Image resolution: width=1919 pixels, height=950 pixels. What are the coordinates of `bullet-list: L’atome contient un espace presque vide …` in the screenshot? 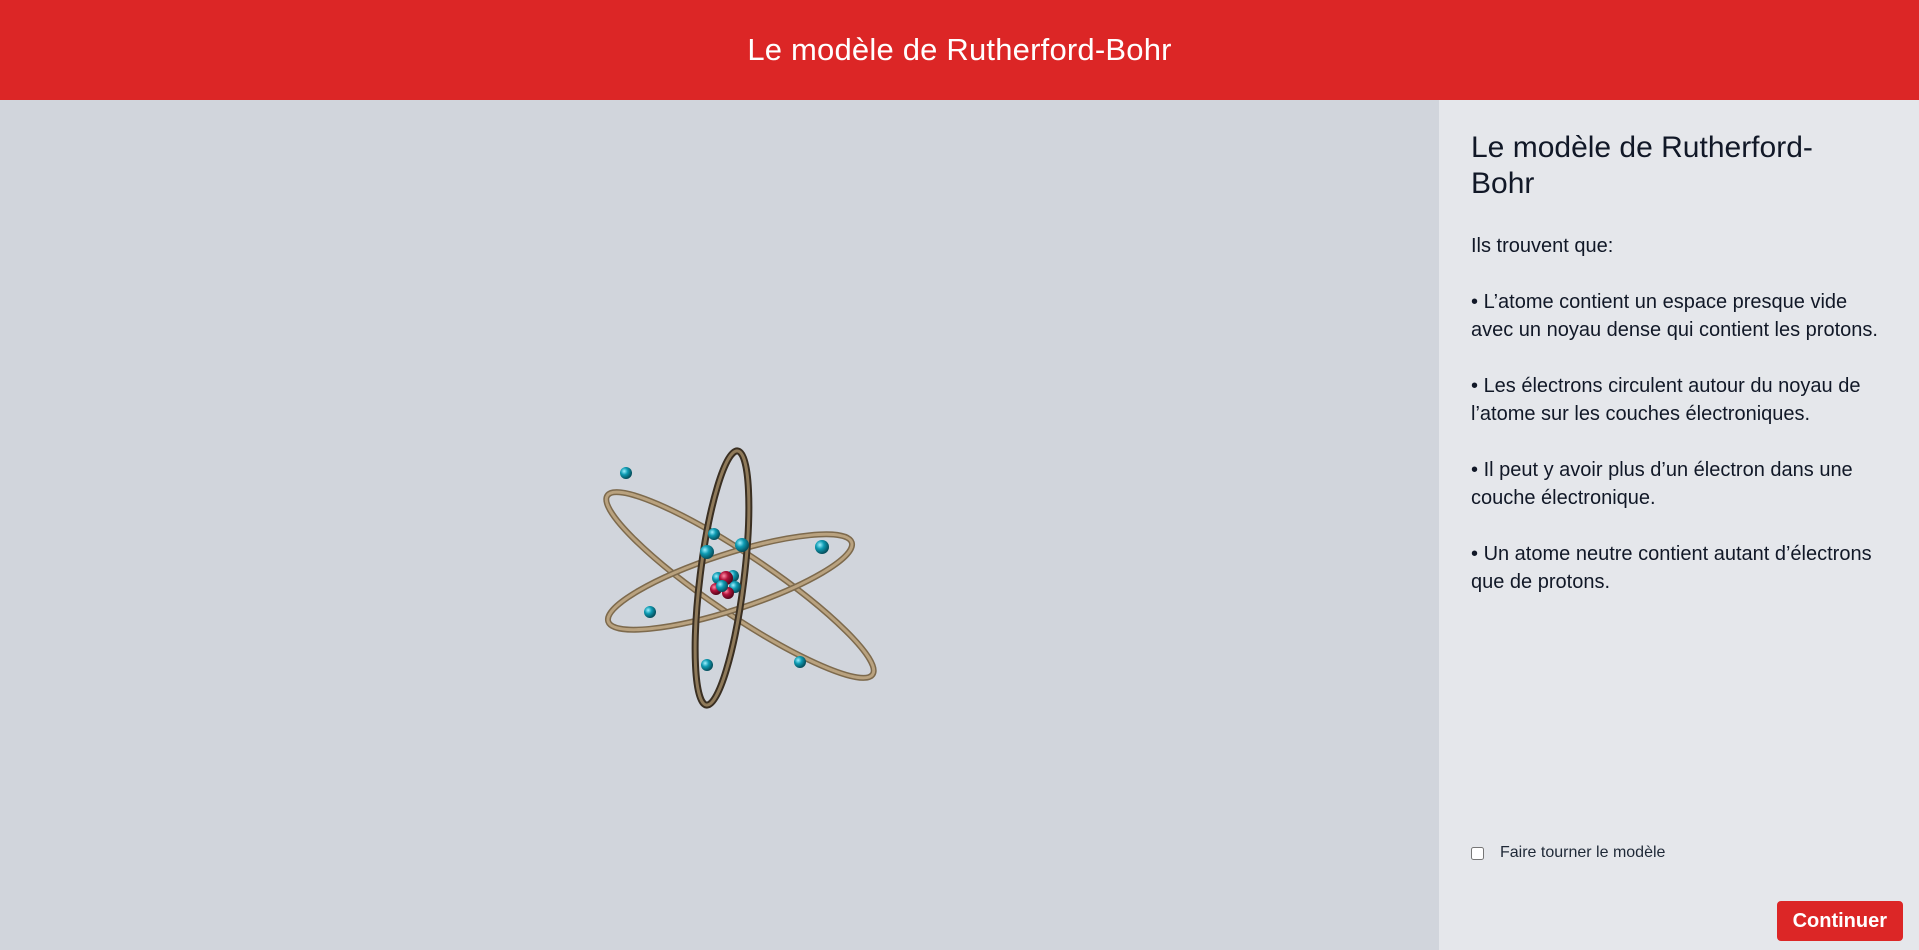 It's located at (1679, 442).